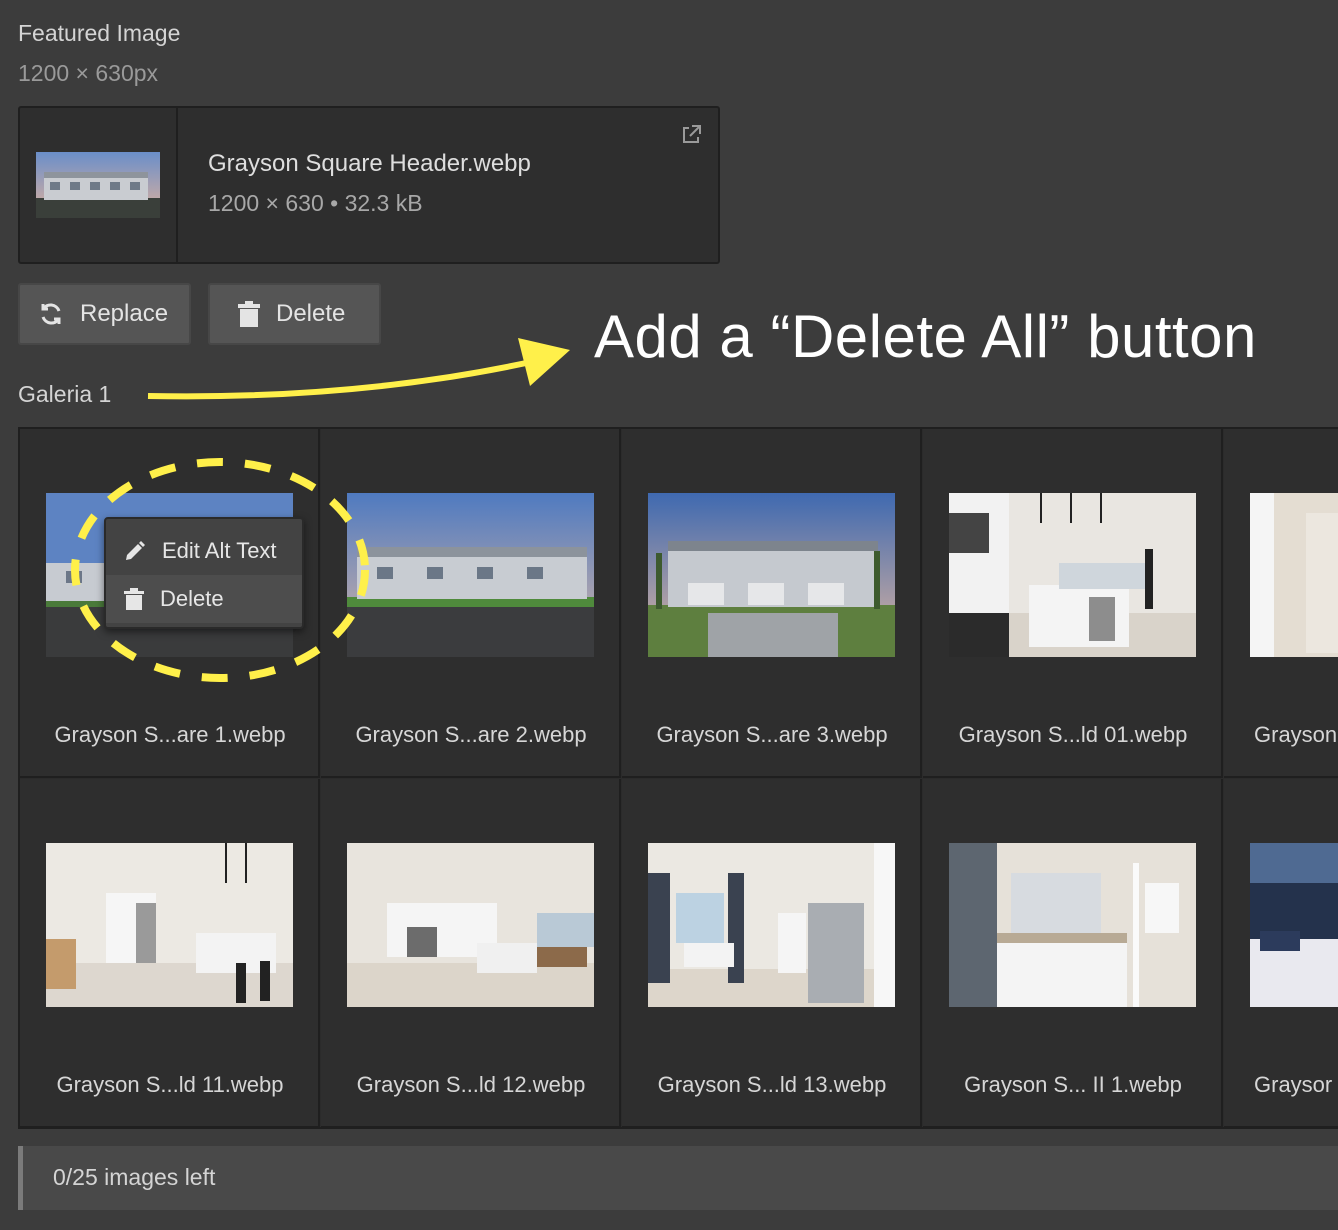 The image size is (1338, 1230). What do you see at coordinates (1073, 1084) in the screenshot?
I see `gallery-item-caption: Grayson S... II 1.webp` at bounding box center [1073, 1084].